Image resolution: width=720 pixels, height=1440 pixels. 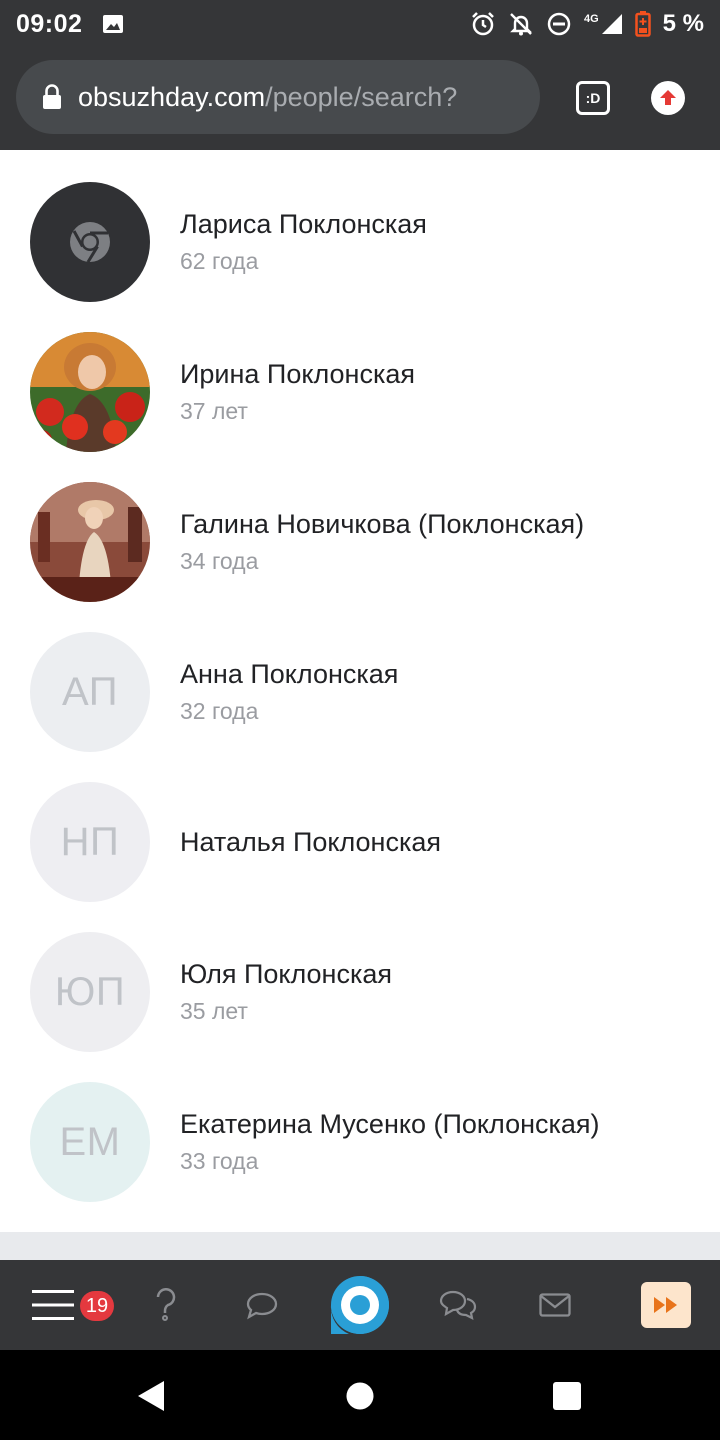 What do you see at coordinates (567, 1396) in the screenshot?
I see `recents-icon` at bounding box center [567, 1396].